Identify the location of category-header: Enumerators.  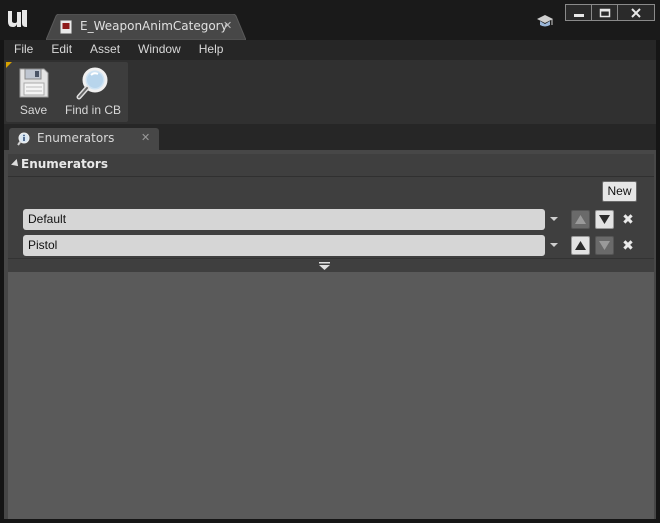
(331, 165).